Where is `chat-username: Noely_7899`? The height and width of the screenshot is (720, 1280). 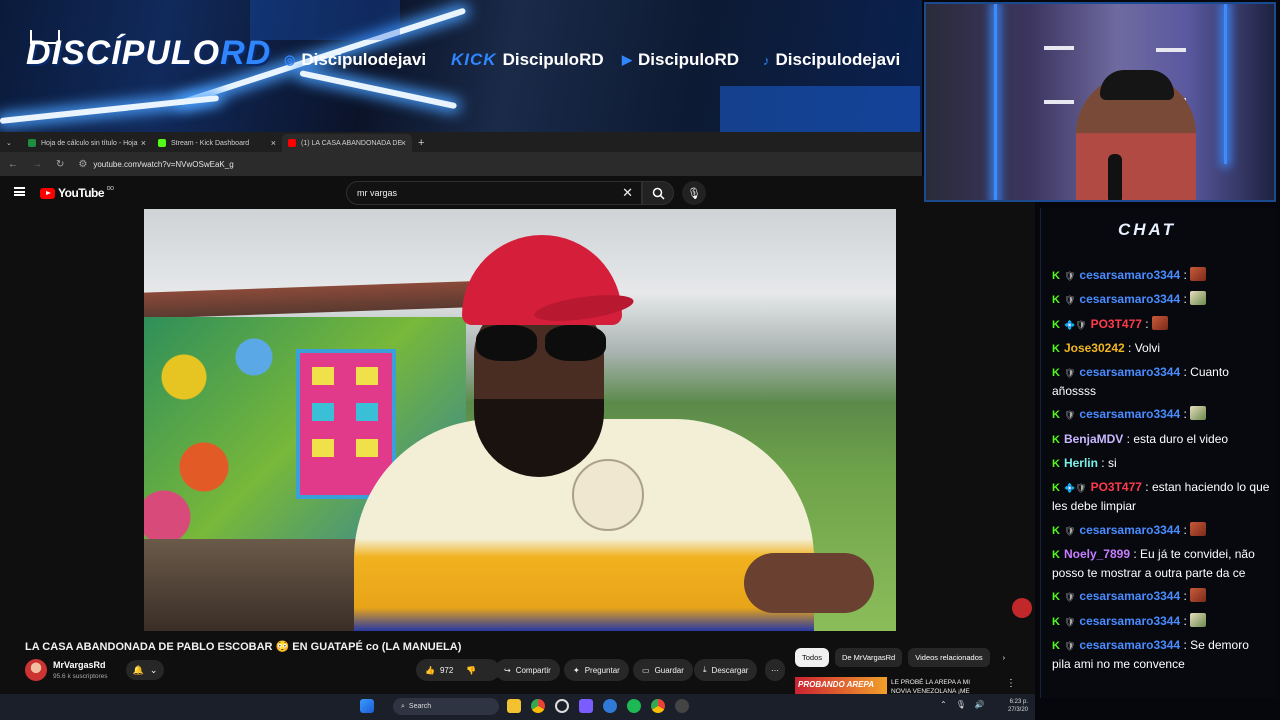 chat-username: Noely_7899 is located at coordinates (1097, 554).